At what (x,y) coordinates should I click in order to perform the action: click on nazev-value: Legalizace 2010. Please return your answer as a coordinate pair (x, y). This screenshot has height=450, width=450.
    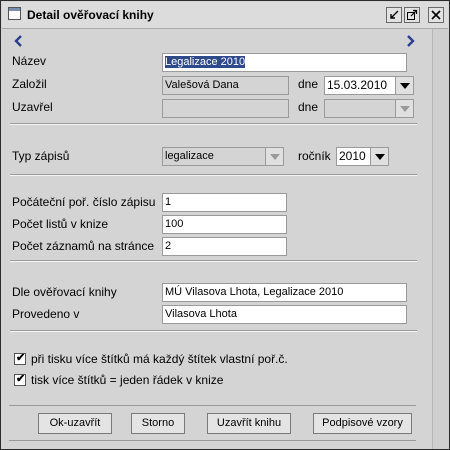
    Looking at the image, I should click on (205, 62).